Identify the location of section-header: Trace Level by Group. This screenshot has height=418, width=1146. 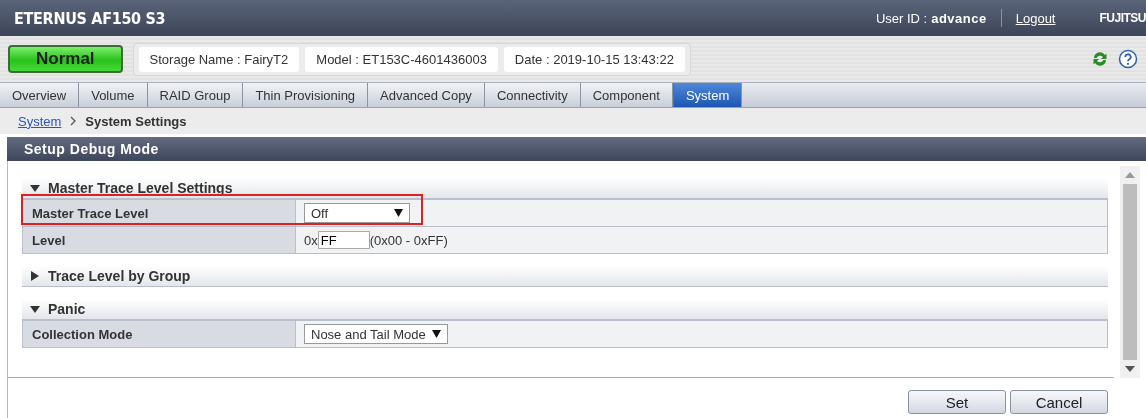
(565, 276).